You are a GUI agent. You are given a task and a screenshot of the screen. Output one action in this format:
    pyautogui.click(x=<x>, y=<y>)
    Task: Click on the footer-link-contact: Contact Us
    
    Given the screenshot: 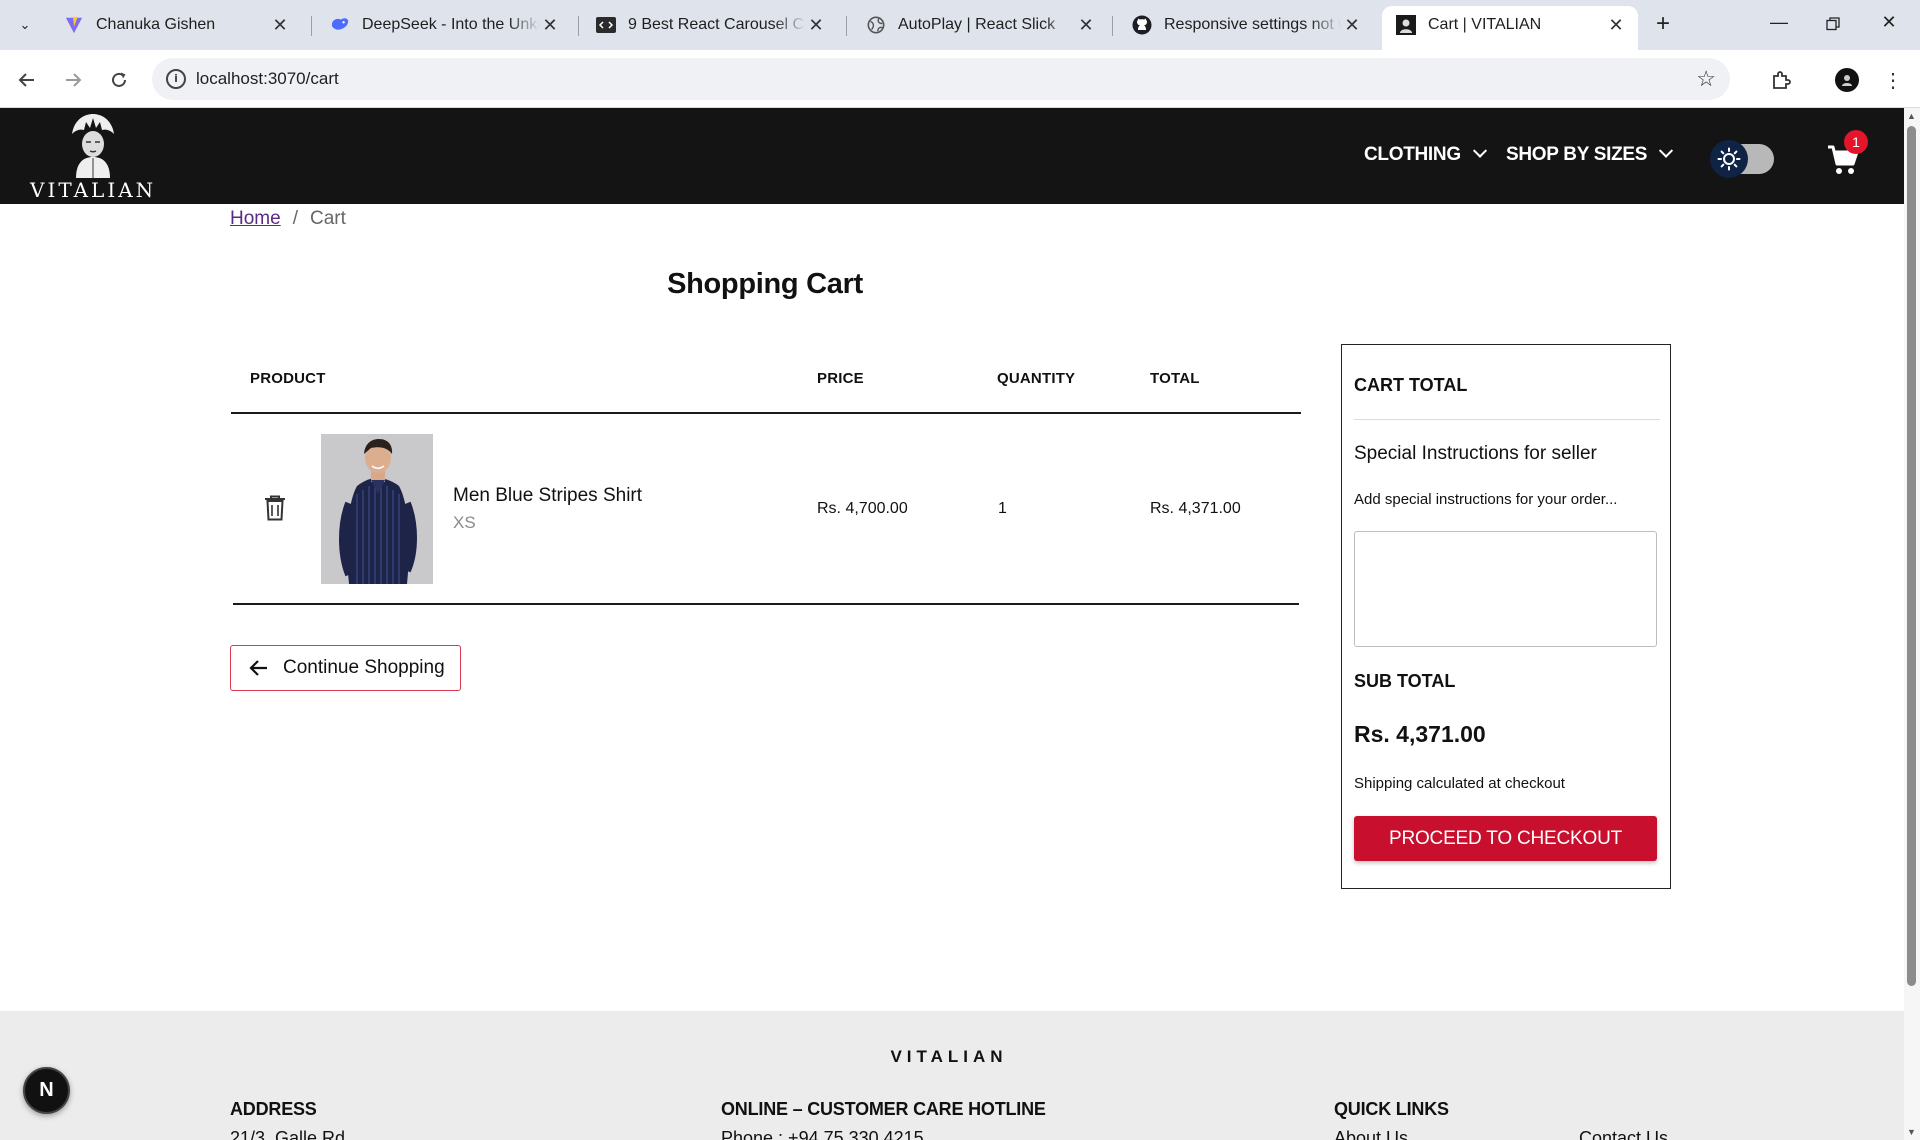 What is the action you would take?
    pyautogui.click(x=1623, y=1134)
    